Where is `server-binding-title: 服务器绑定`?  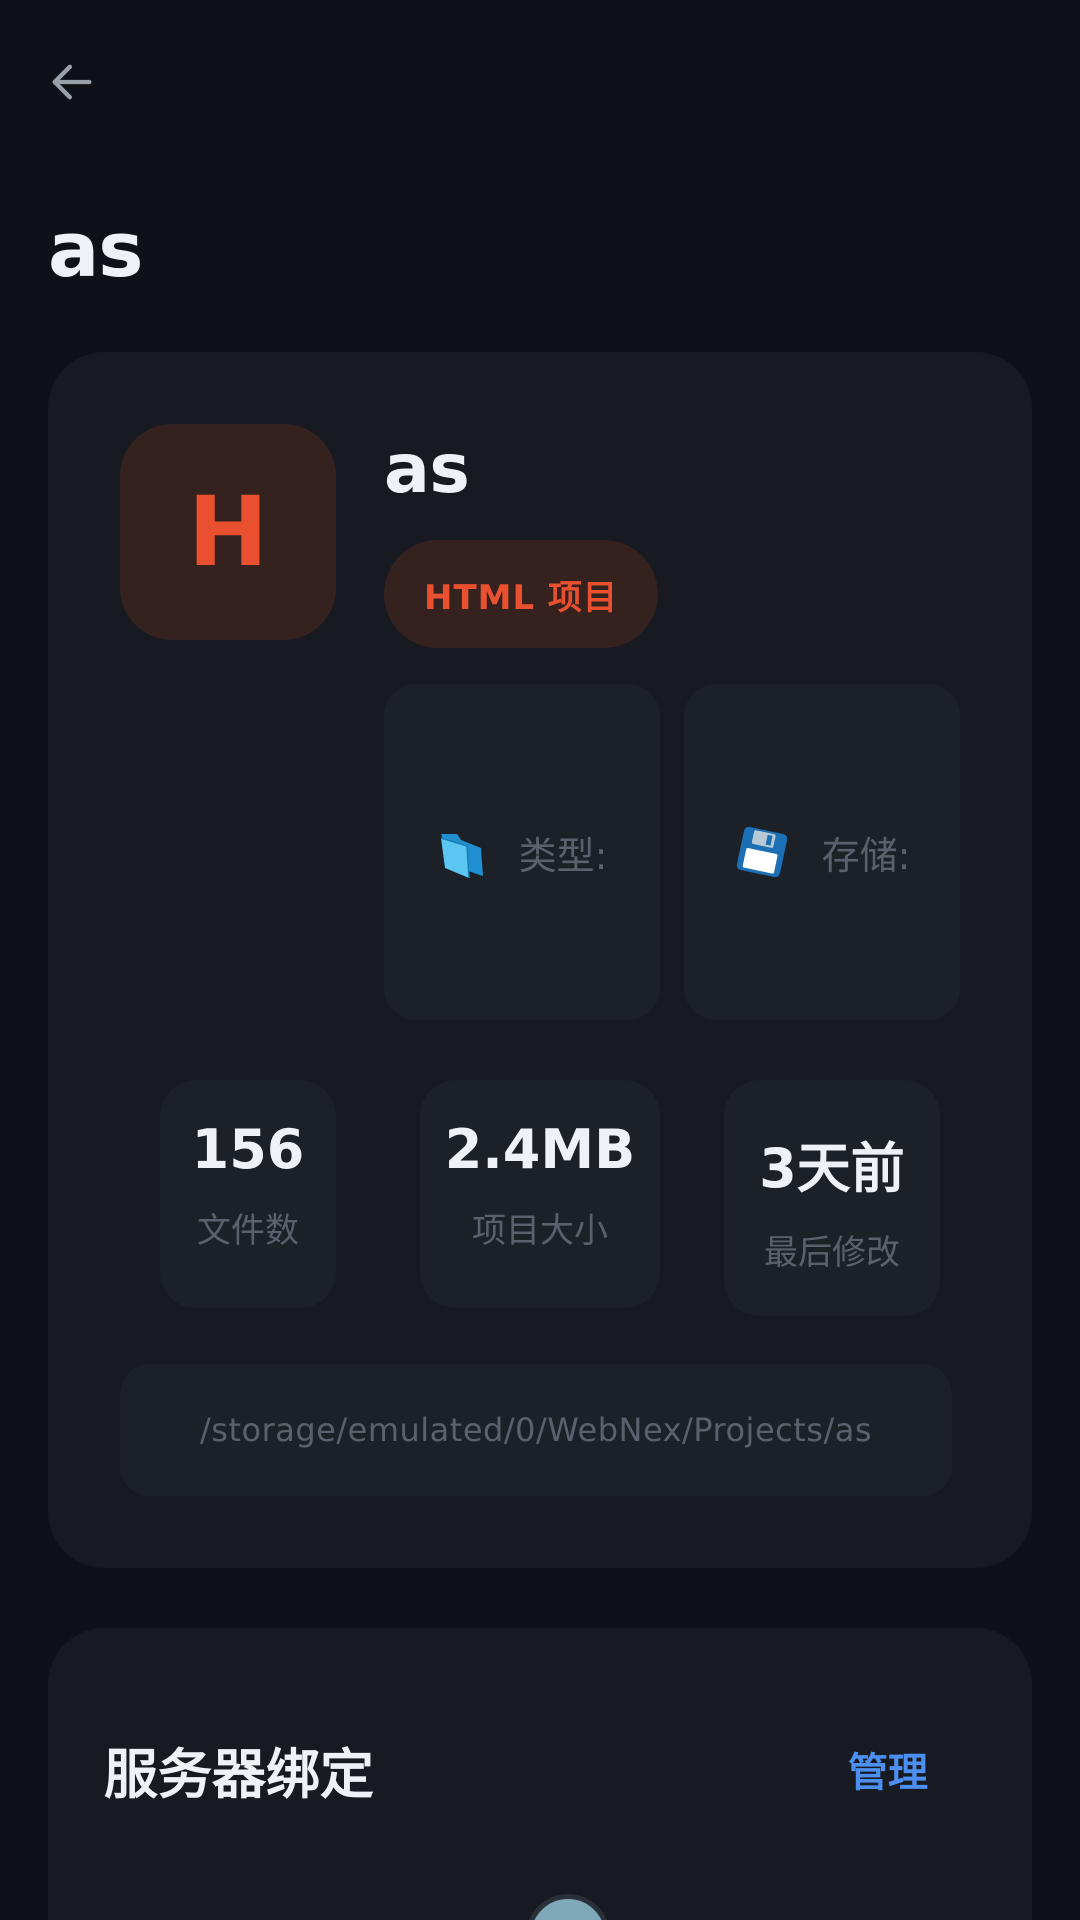
server-binding-title: 服务器绑定 is located at coordinates (239, 1774).